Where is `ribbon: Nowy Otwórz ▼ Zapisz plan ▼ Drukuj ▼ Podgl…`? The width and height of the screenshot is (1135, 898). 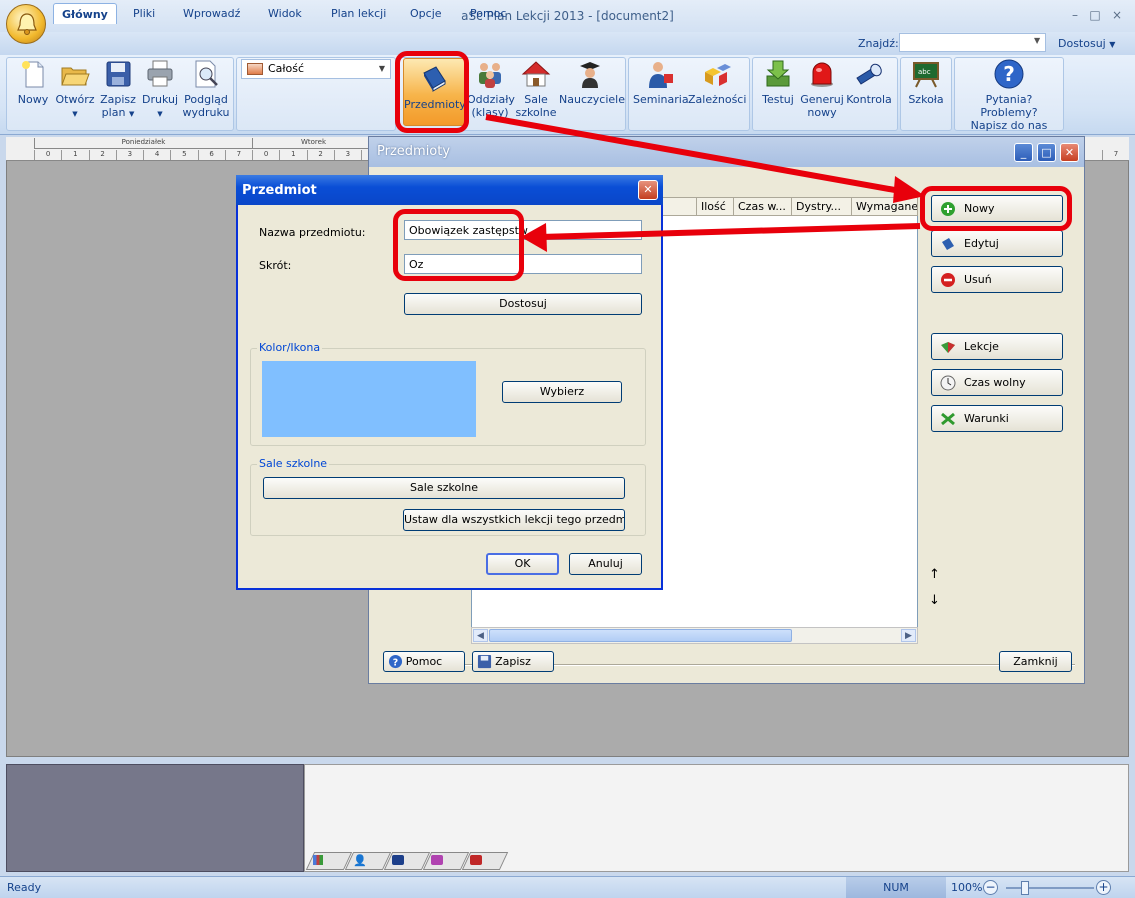 ribbon: Nowy Otwórz ▼ Zapisz plan ▼ Drukuj ▼ Podgl… is located at coordinates (567, 95).